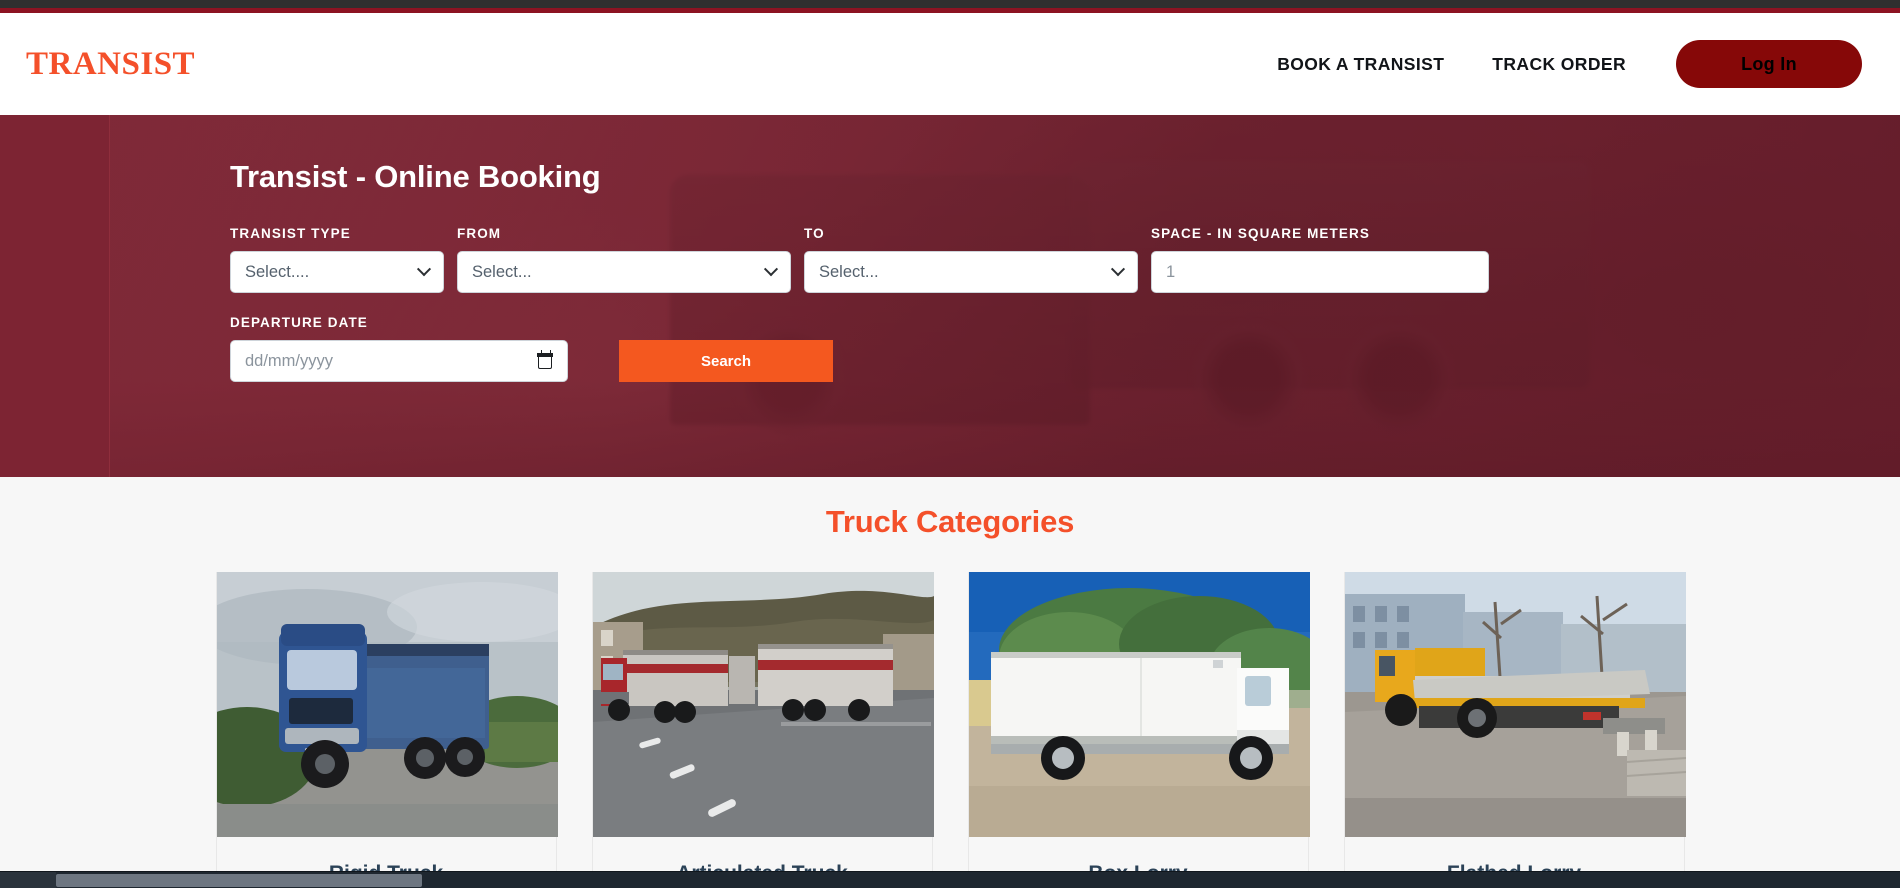 Image resolution: width=1900 pixels, height=888 pixels. Describe the element at coordinates (415, 176) in the screenshot. I see `hero-title: Transist - Online Booking` at that location.